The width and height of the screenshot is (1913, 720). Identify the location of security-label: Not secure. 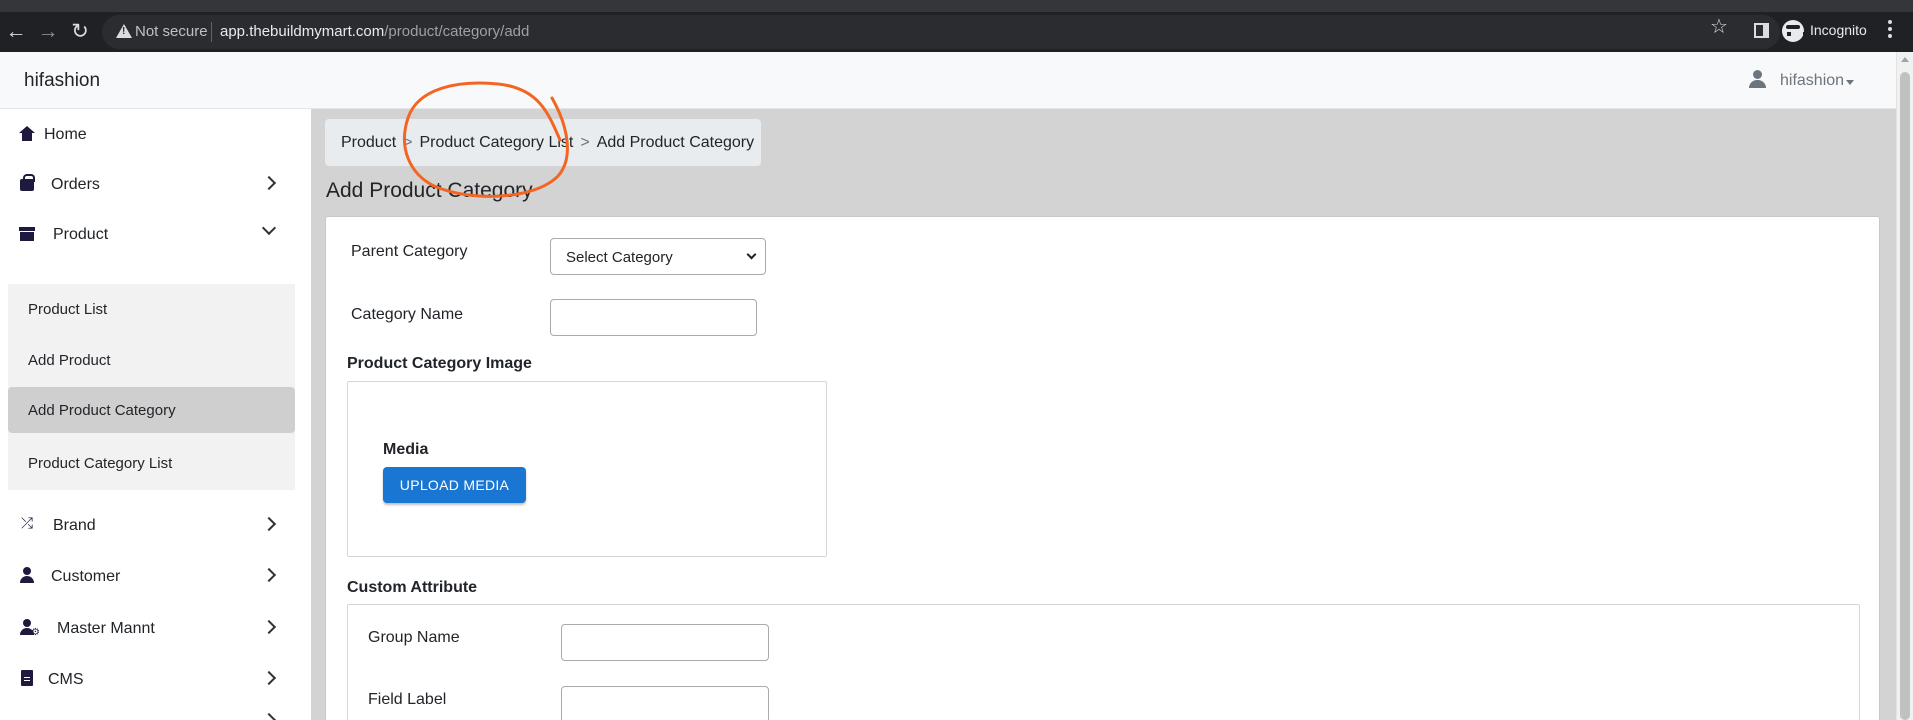
(171, 31).